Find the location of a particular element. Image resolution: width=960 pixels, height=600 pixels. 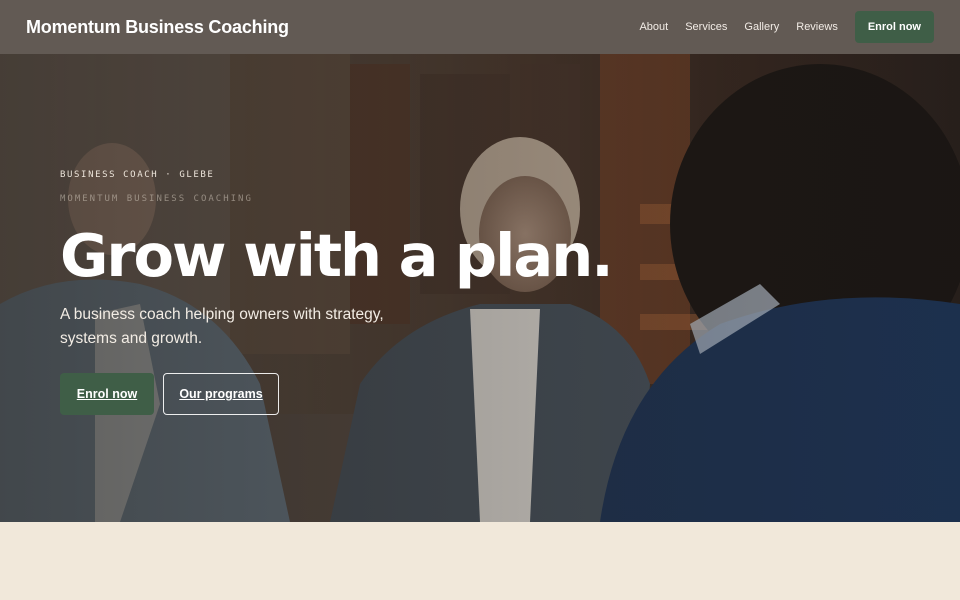

main-nav: About Services Gallery Reviews Enrol now is located at coordinates (778, 27).